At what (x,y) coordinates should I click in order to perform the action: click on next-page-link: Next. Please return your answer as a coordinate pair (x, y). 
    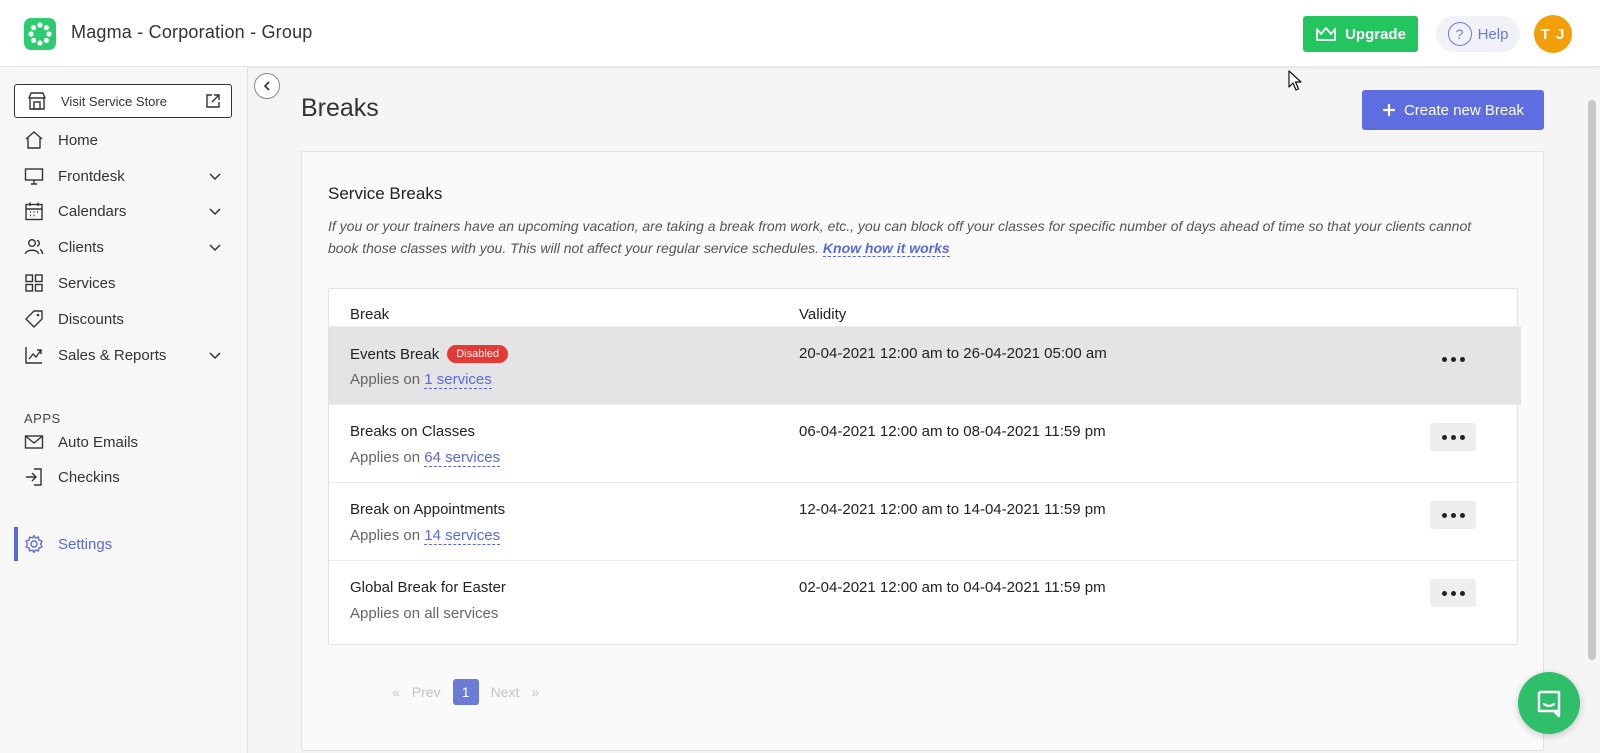
    Looking at the image, I should click on (505, 692).